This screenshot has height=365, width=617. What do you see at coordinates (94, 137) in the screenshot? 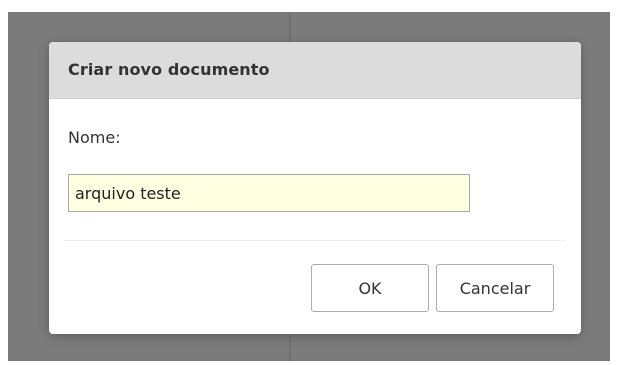
I see `name-label: Nome:` at bounding box center [94, 137].